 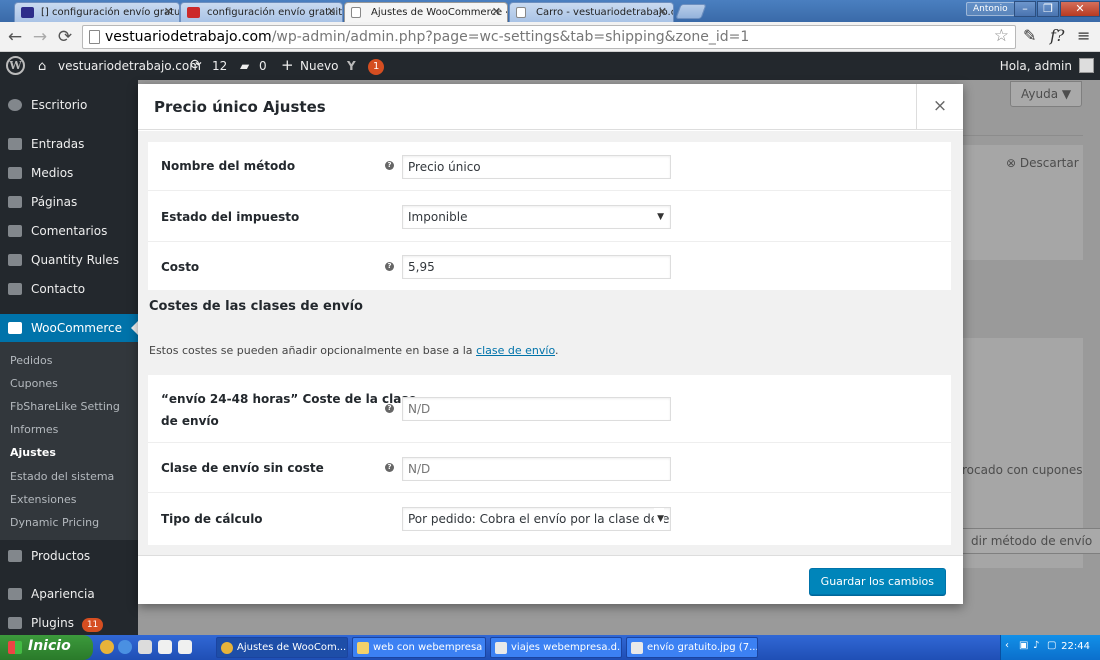 I want to click on sidebar-item-entradas: Entradas, so click(x=69, y=144).